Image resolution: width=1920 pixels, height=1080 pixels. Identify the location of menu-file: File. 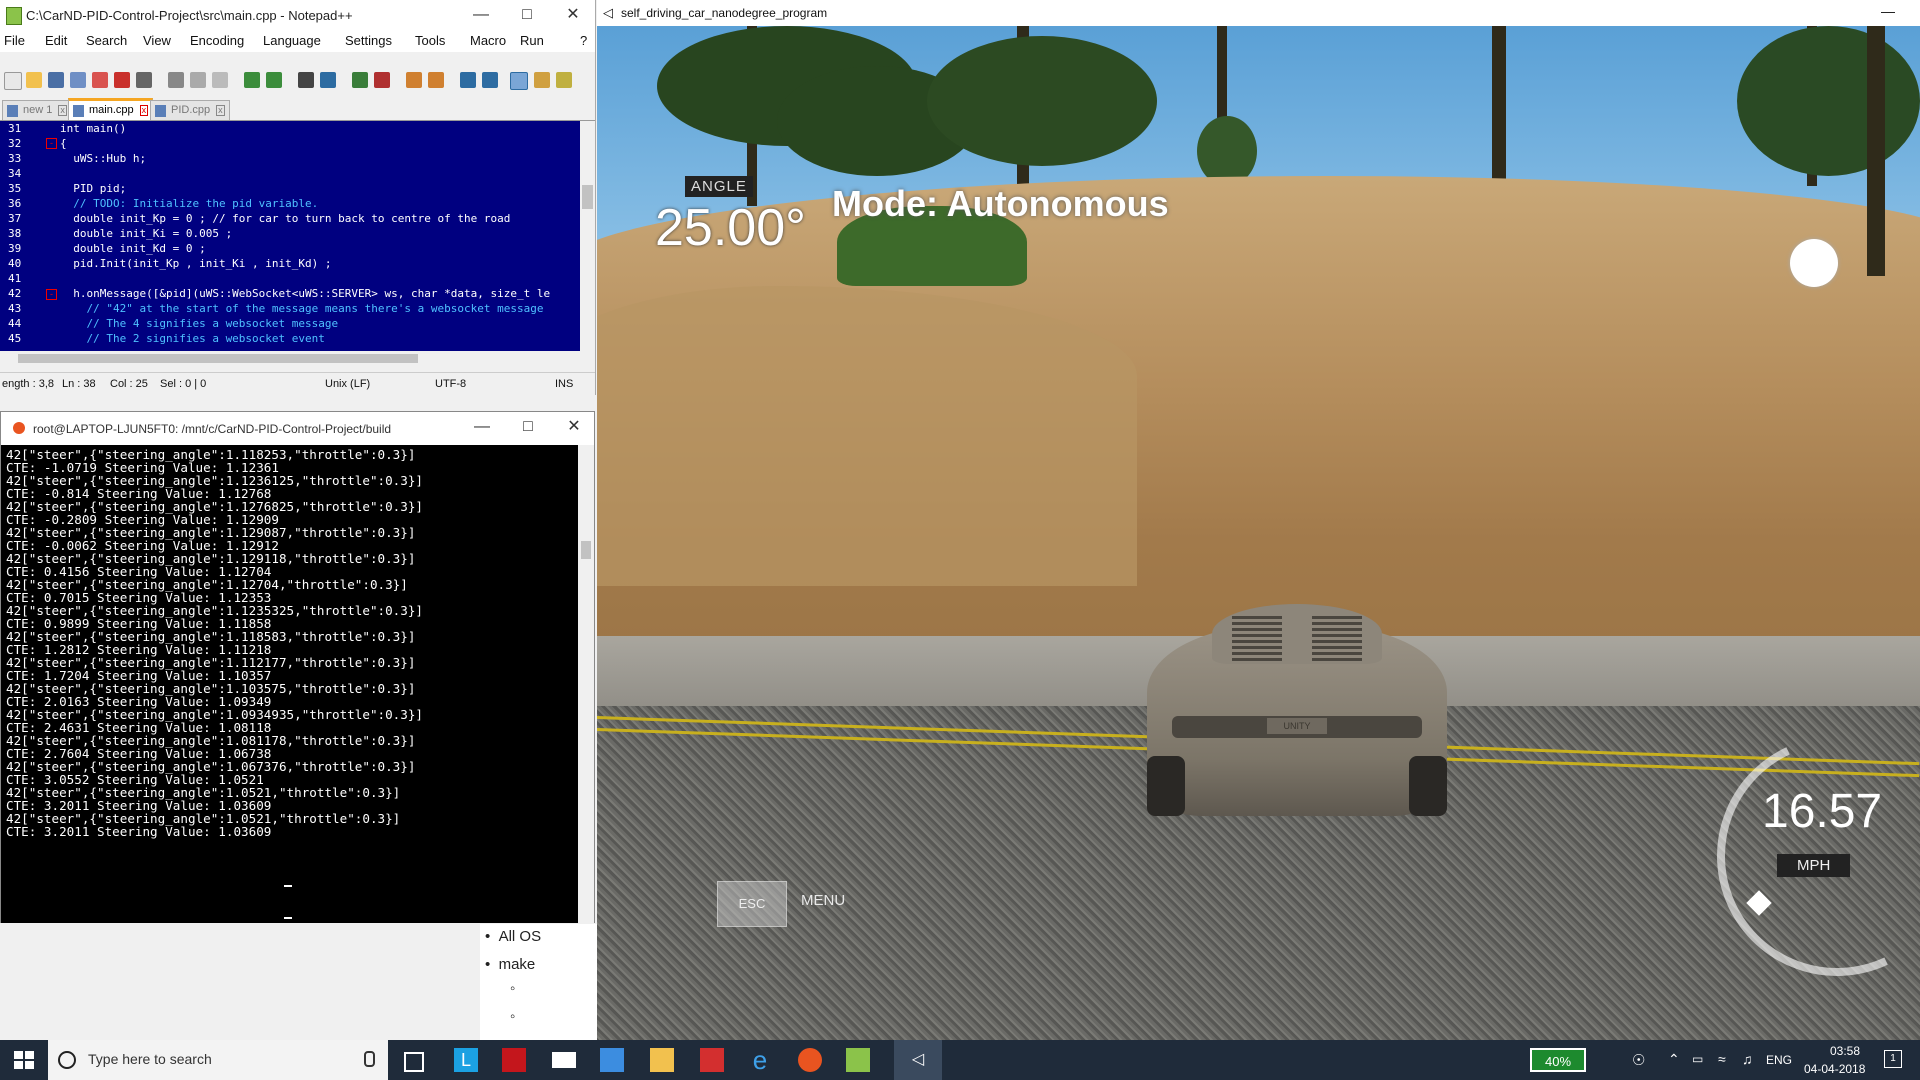
(14, 40).